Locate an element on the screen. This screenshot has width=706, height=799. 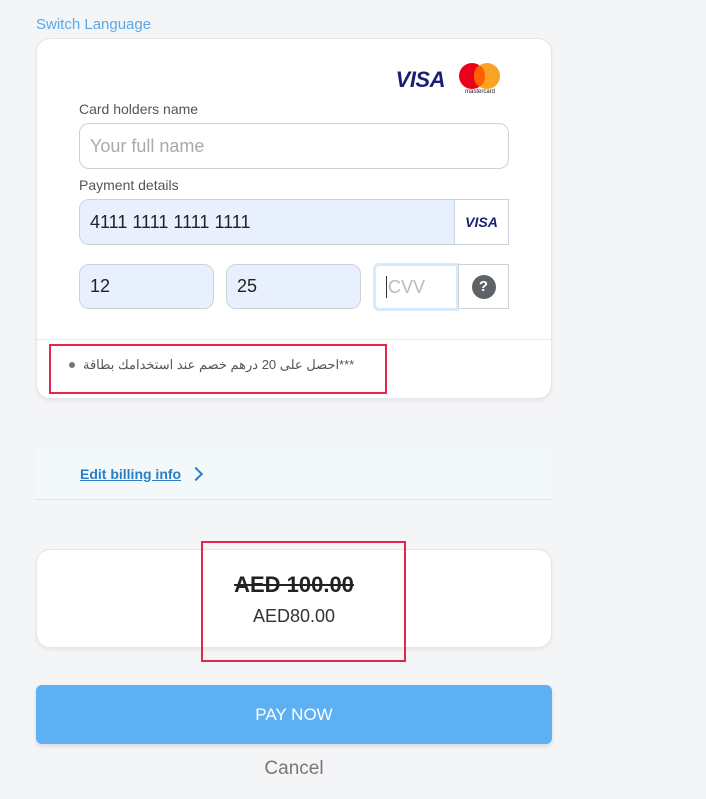
divider is located at coordinates (294, 339).